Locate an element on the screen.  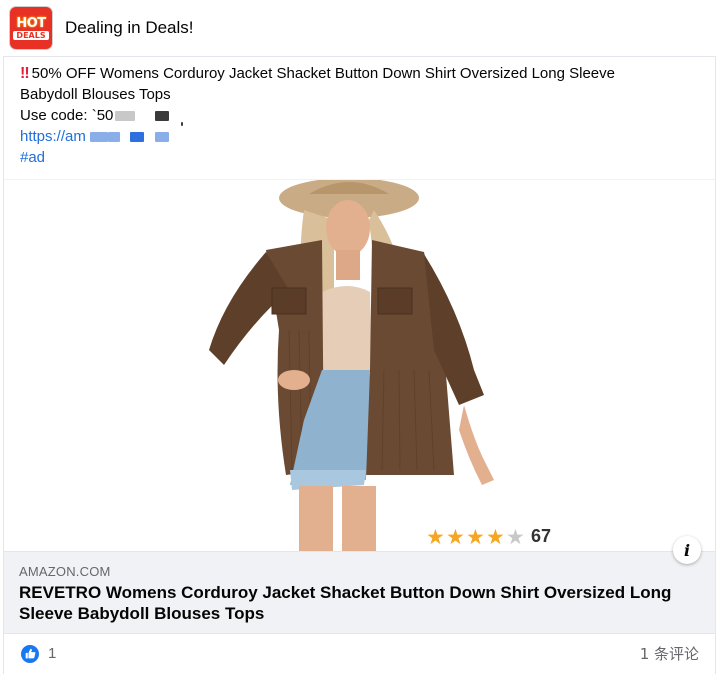
review-count: 67 is located at coordinates (541, 536).